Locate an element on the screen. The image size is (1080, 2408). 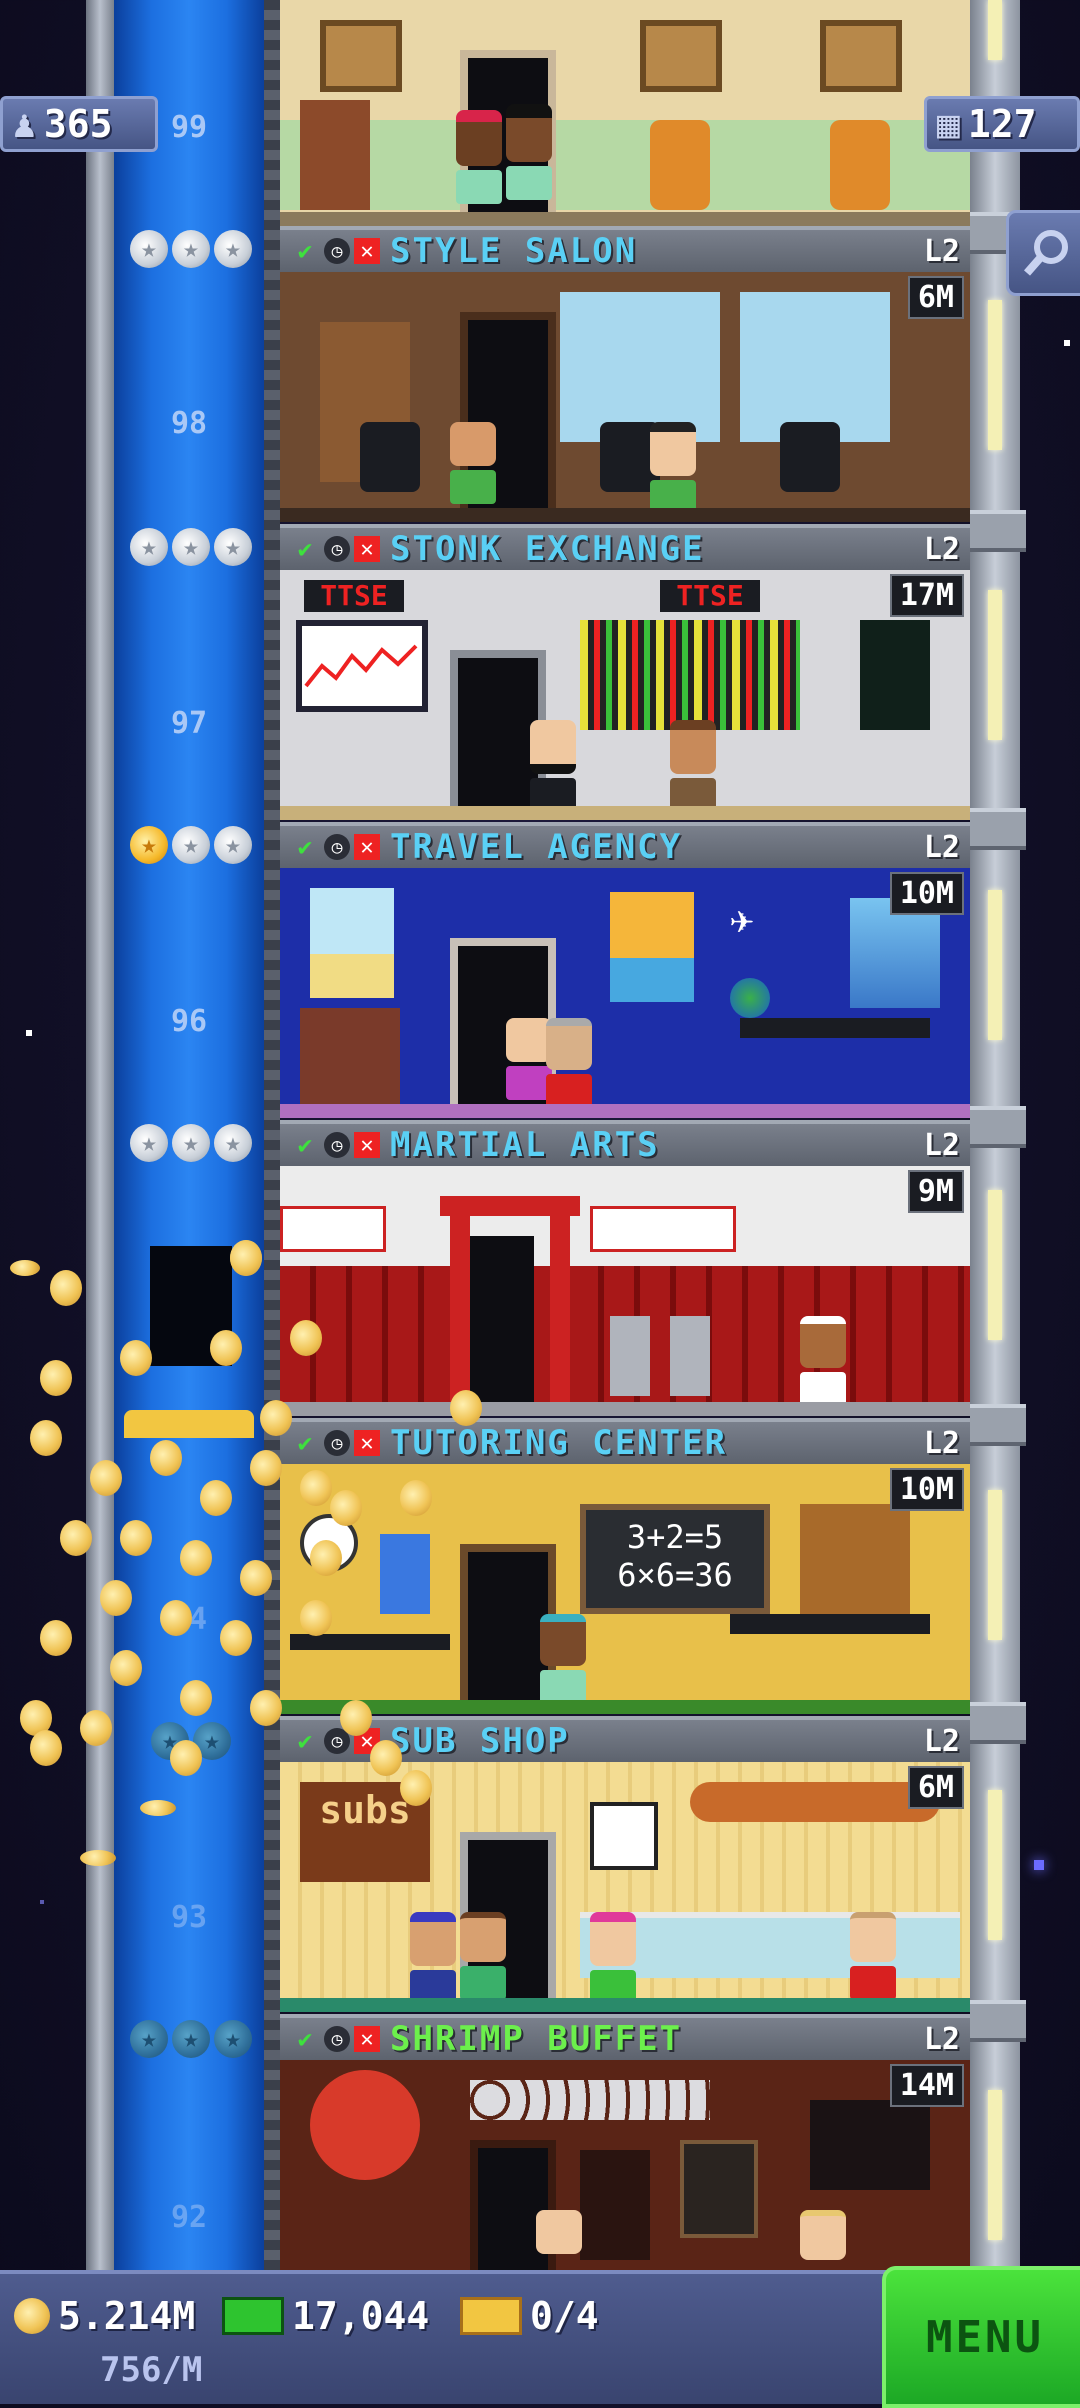
floor-name: TRAVEL AGENCY is located at coordinates (536, 847).